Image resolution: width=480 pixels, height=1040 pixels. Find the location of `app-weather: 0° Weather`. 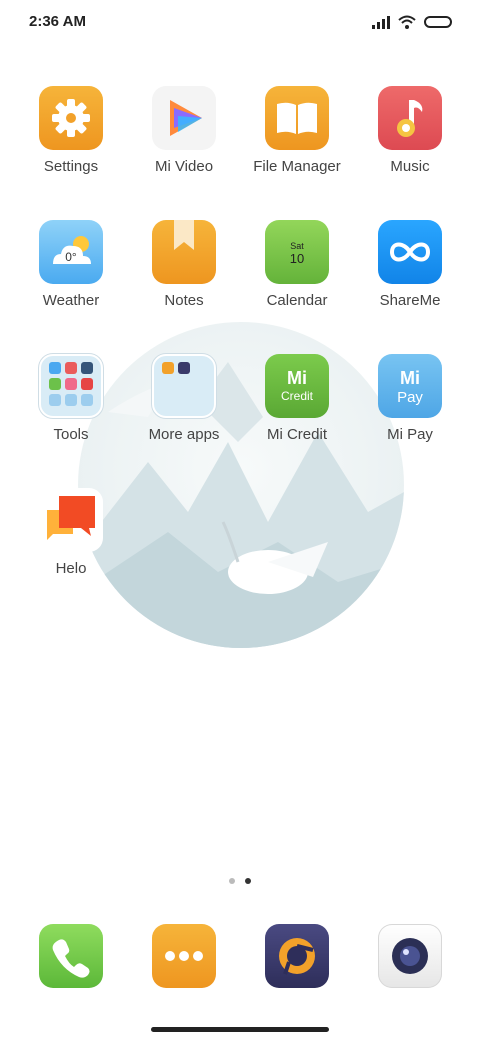

app-weather: 0° Weather is located at coordinates (71, 275).